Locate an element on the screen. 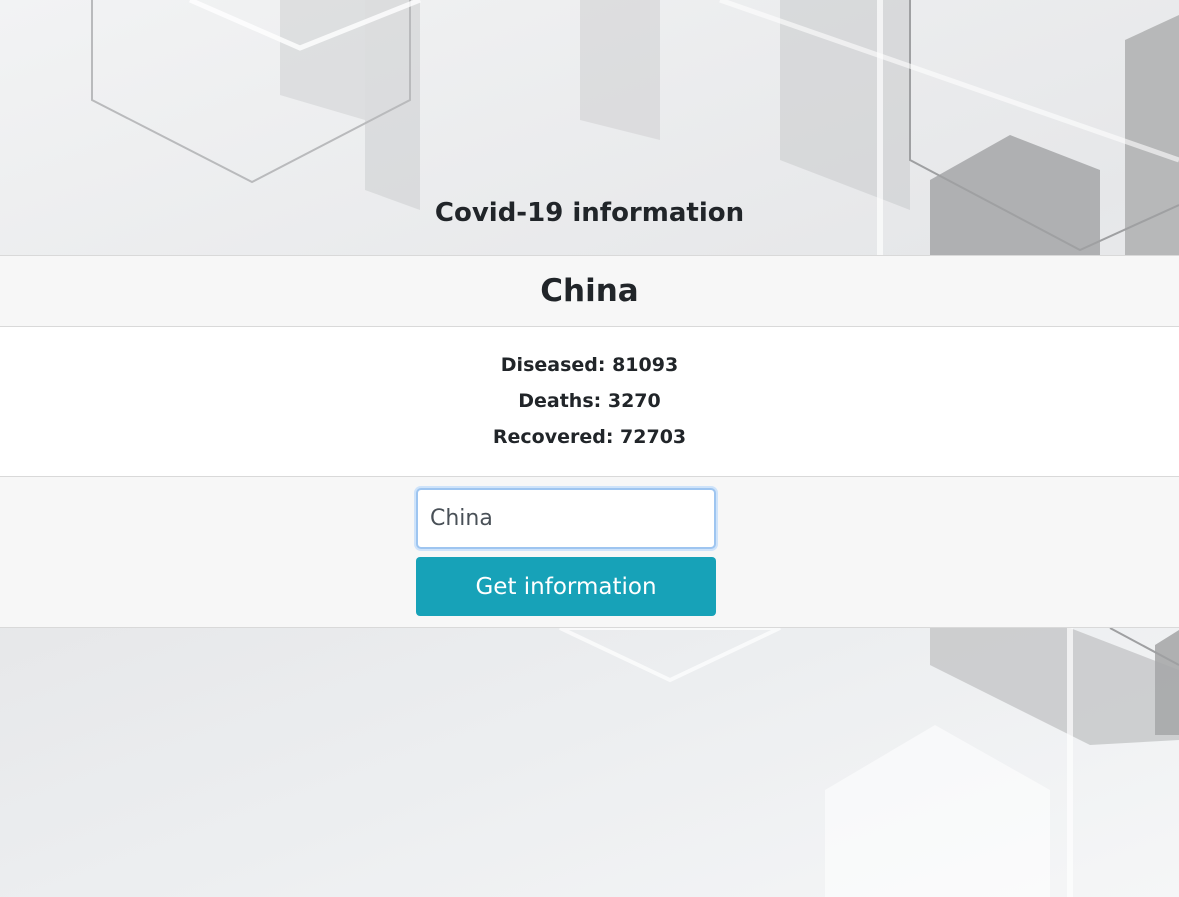 The width and height of the screenshot is (1179, 897). get-information-button: Get information is located at coordinates (566, 586).